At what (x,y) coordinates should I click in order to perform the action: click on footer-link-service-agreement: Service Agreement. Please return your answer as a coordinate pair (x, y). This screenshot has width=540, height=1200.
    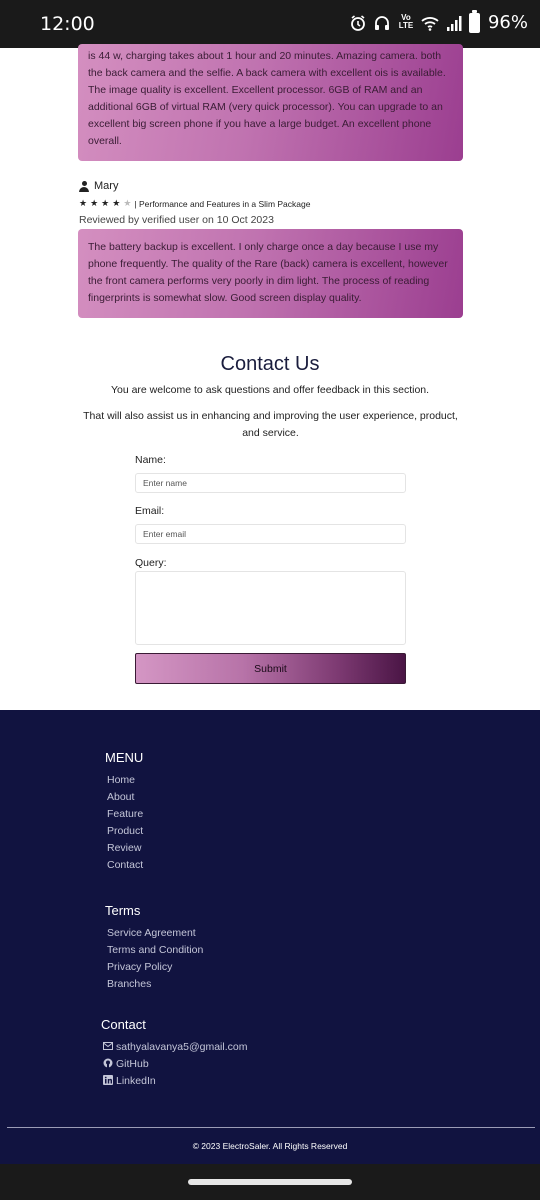
    Looking at the image, I should click on (151, 933).